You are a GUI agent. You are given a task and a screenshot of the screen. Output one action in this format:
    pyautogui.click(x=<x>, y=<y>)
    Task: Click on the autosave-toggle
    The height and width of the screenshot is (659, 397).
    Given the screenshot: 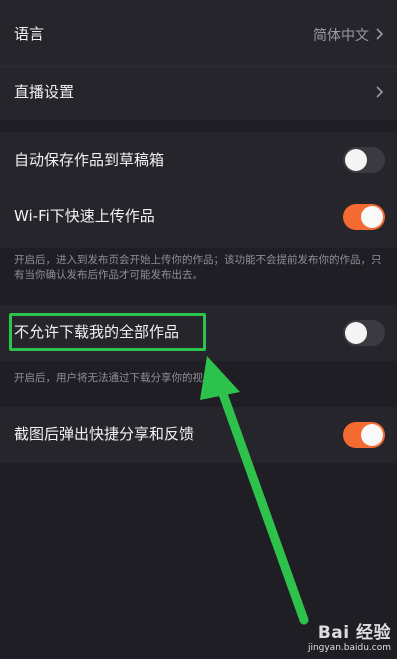 What is the action you would take?
    pyautogui.click(x=364, y=160)
    